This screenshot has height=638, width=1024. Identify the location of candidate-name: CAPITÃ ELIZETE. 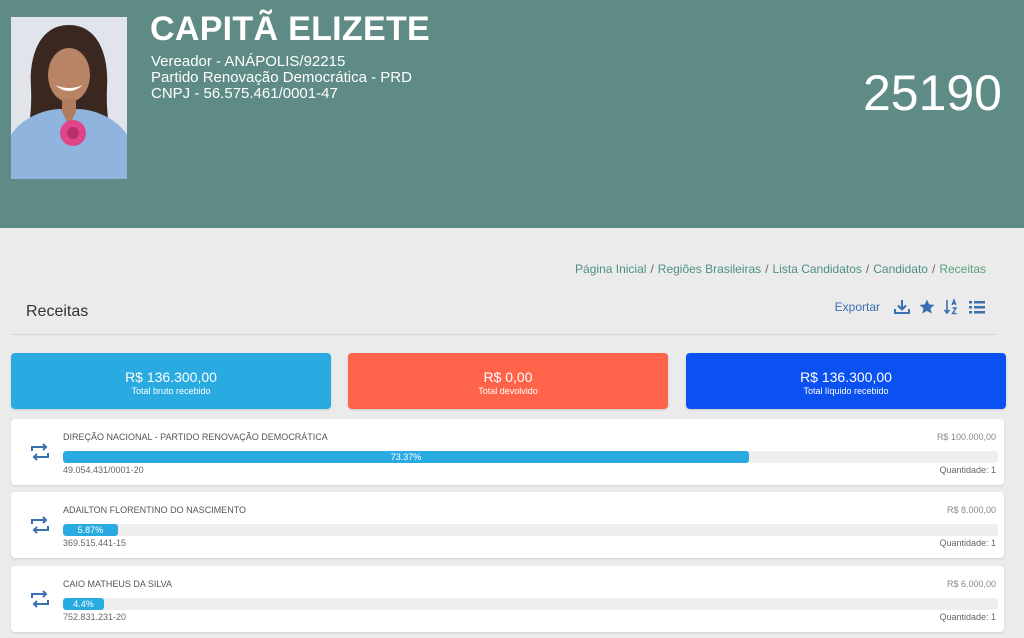
(290, 29).